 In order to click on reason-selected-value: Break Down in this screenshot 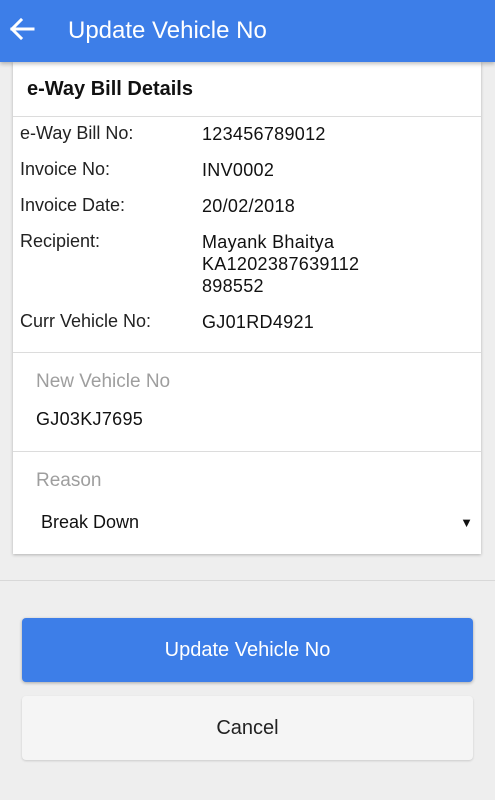, I will do `click(90, 521)`.